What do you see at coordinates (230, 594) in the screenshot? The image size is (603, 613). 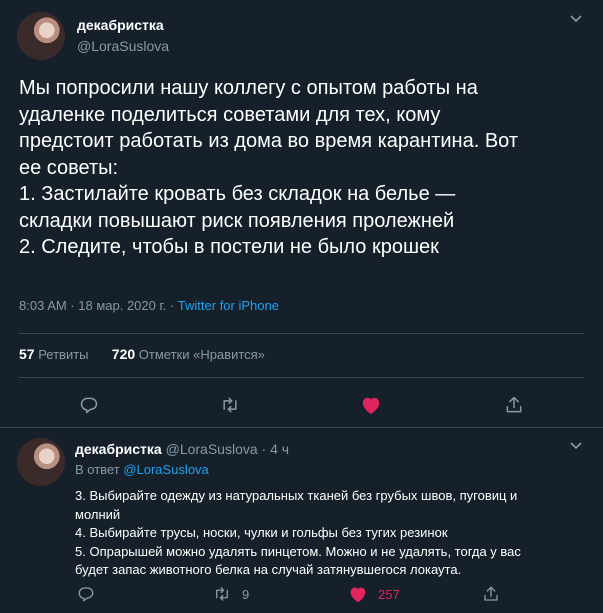 I see `reply-retweet-button: 9` at bounding box center [230, 594].